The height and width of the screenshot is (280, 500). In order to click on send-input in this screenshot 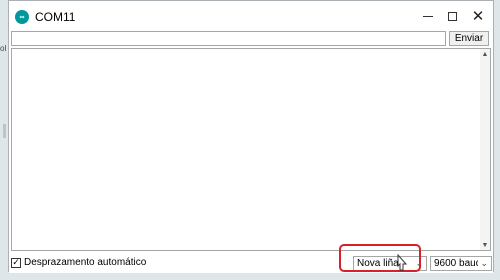, I will do `click(228, 38)`.